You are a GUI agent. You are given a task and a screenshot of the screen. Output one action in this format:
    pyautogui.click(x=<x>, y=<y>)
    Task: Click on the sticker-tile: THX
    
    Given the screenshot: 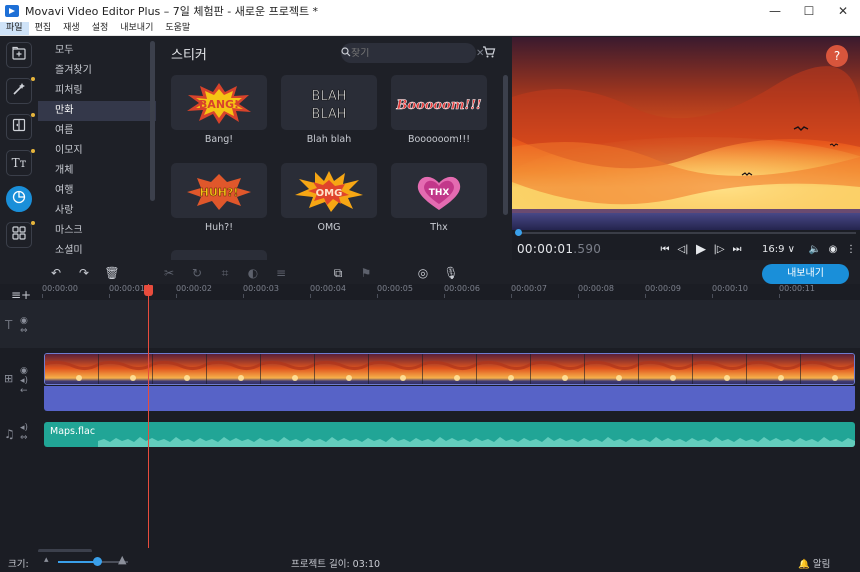 What is the action you would take?
    pyautogui.click(x=439, y=190)
    